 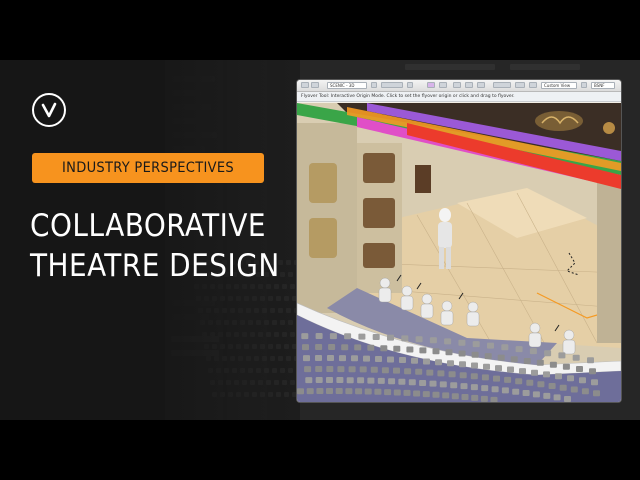 I want to click on letterbox-top, so click(x=320, y=30).